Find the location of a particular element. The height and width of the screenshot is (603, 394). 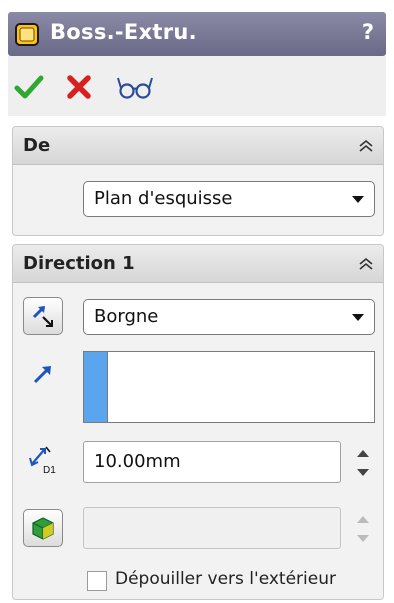

from-group-title: De is located at coordinates (37, 145).